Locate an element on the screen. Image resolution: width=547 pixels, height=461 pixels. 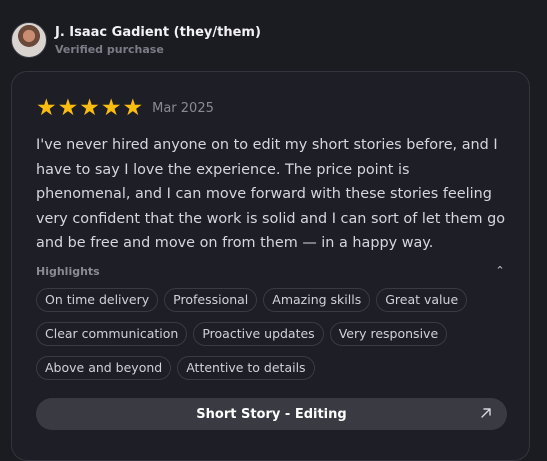
verified-purchase-label: Verified purchase is located at coordinates (109, 49).